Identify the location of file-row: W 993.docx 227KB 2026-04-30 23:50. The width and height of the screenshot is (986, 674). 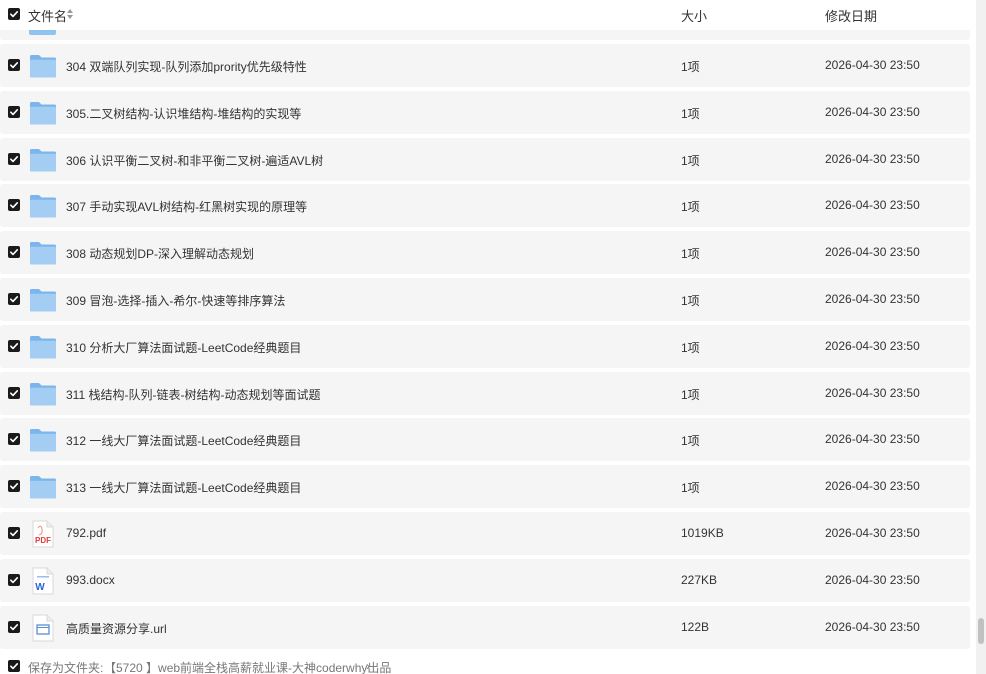
(485, 580).